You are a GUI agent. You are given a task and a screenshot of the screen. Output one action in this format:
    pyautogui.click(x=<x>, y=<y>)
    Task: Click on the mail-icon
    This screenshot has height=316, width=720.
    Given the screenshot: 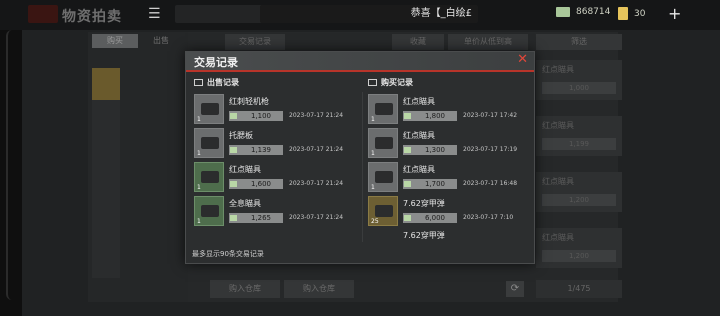 What is the action you would take?
    pyautogui.click(x=198, y=82)
    